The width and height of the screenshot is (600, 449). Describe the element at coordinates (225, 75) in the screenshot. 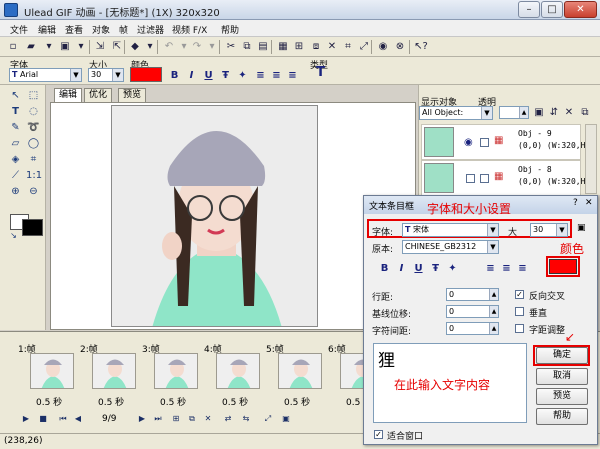

I see `strikethrough-icon: Ŧ` at that location.